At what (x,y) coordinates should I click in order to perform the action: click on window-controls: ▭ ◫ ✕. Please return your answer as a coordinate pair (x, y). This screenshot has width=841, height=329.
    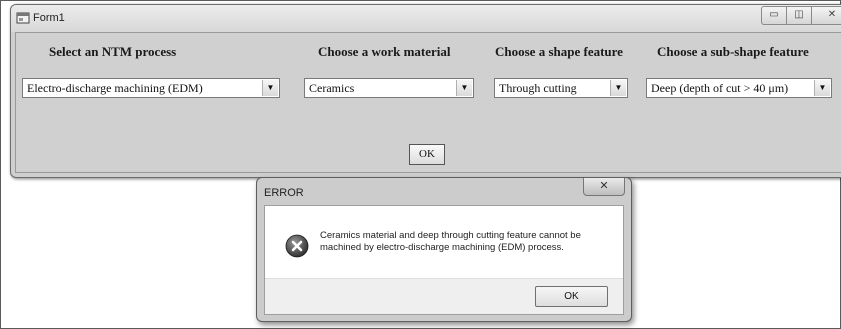
    Looking at the image, I should click on (801, 15).